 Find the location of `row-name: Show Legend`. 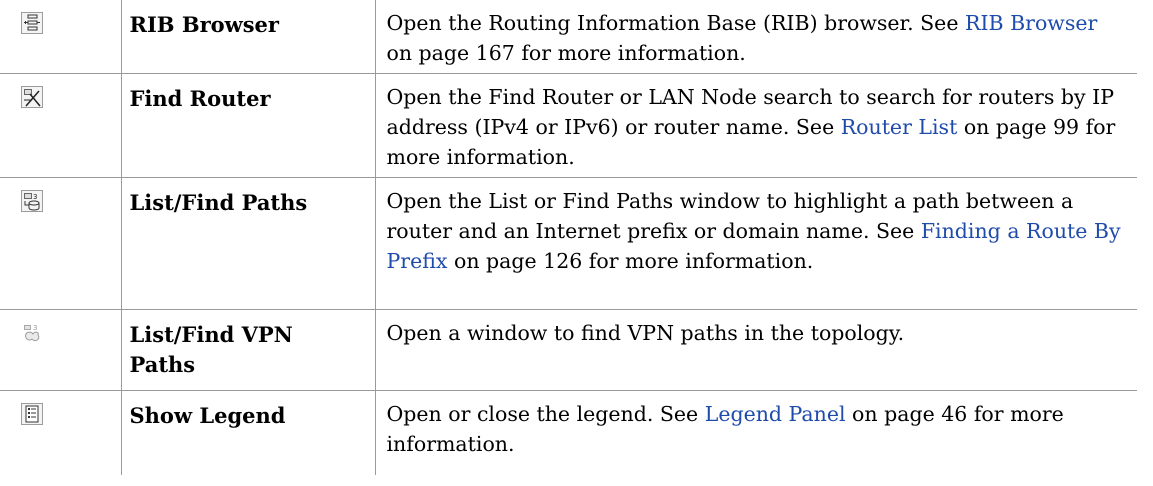

row-name: Show Legend is located at coordinates (207, 415).